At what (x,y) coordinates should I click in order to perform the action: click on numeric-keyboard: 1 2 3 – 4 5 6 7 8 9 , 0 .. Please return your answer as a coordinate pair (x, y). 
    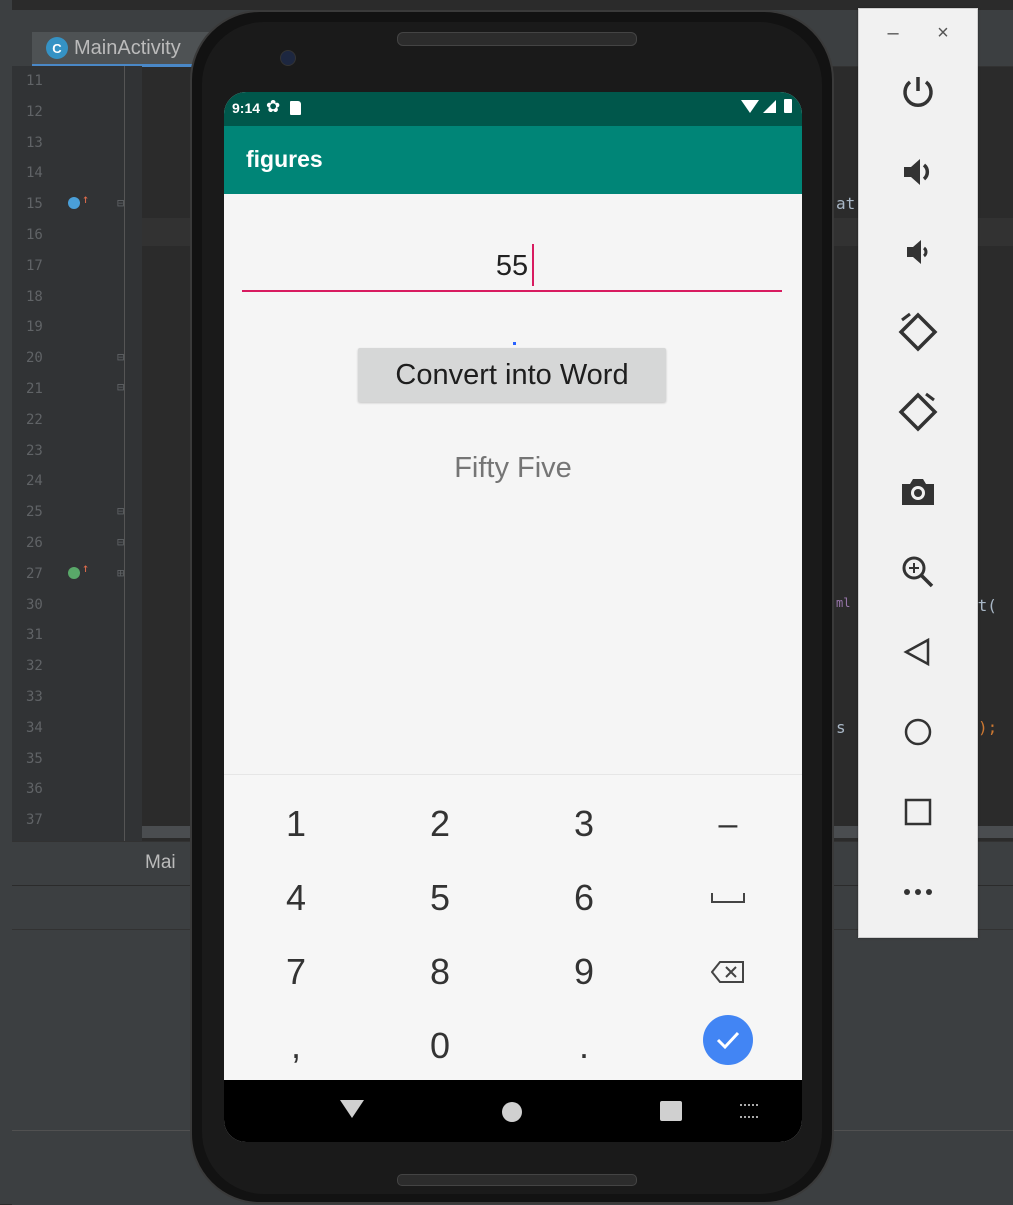
    Looking at the image, I should click on (513, 927).